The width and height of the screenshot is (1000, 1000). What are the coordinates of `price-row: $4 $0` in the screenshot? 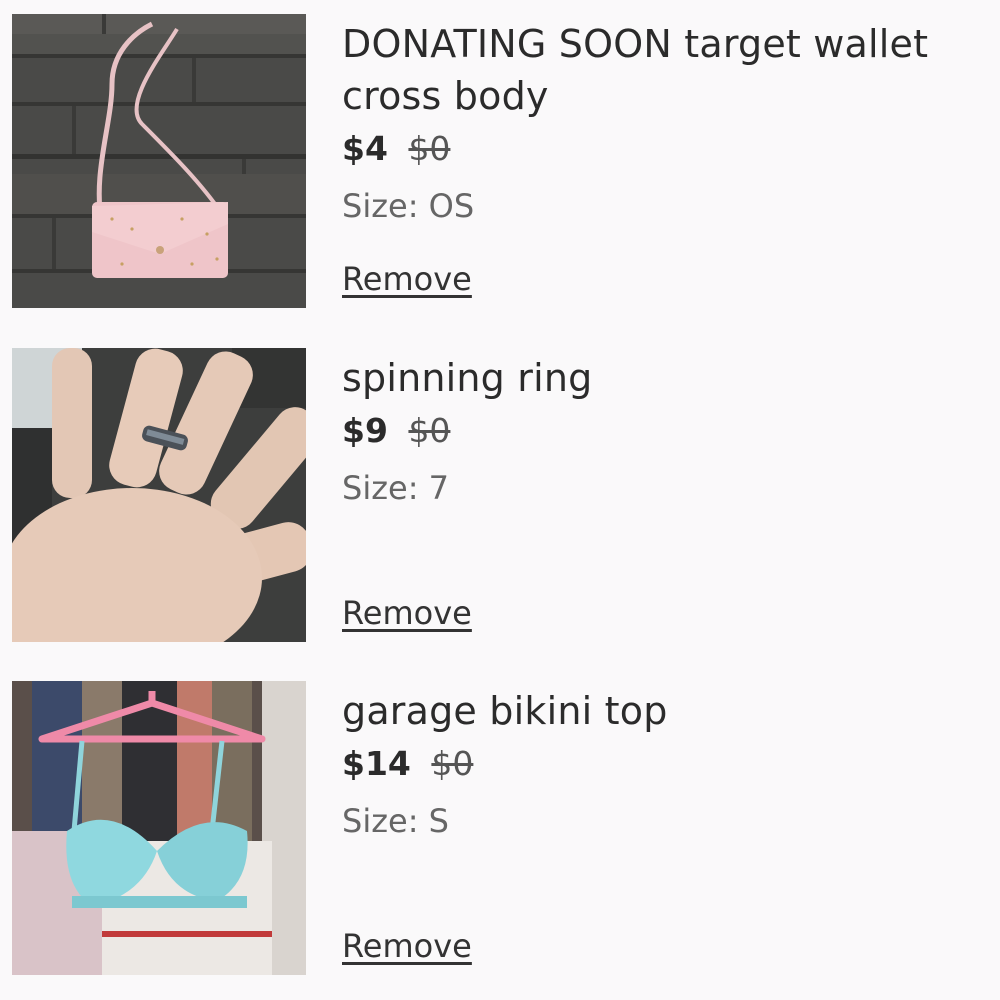 It's located at (667, 149).